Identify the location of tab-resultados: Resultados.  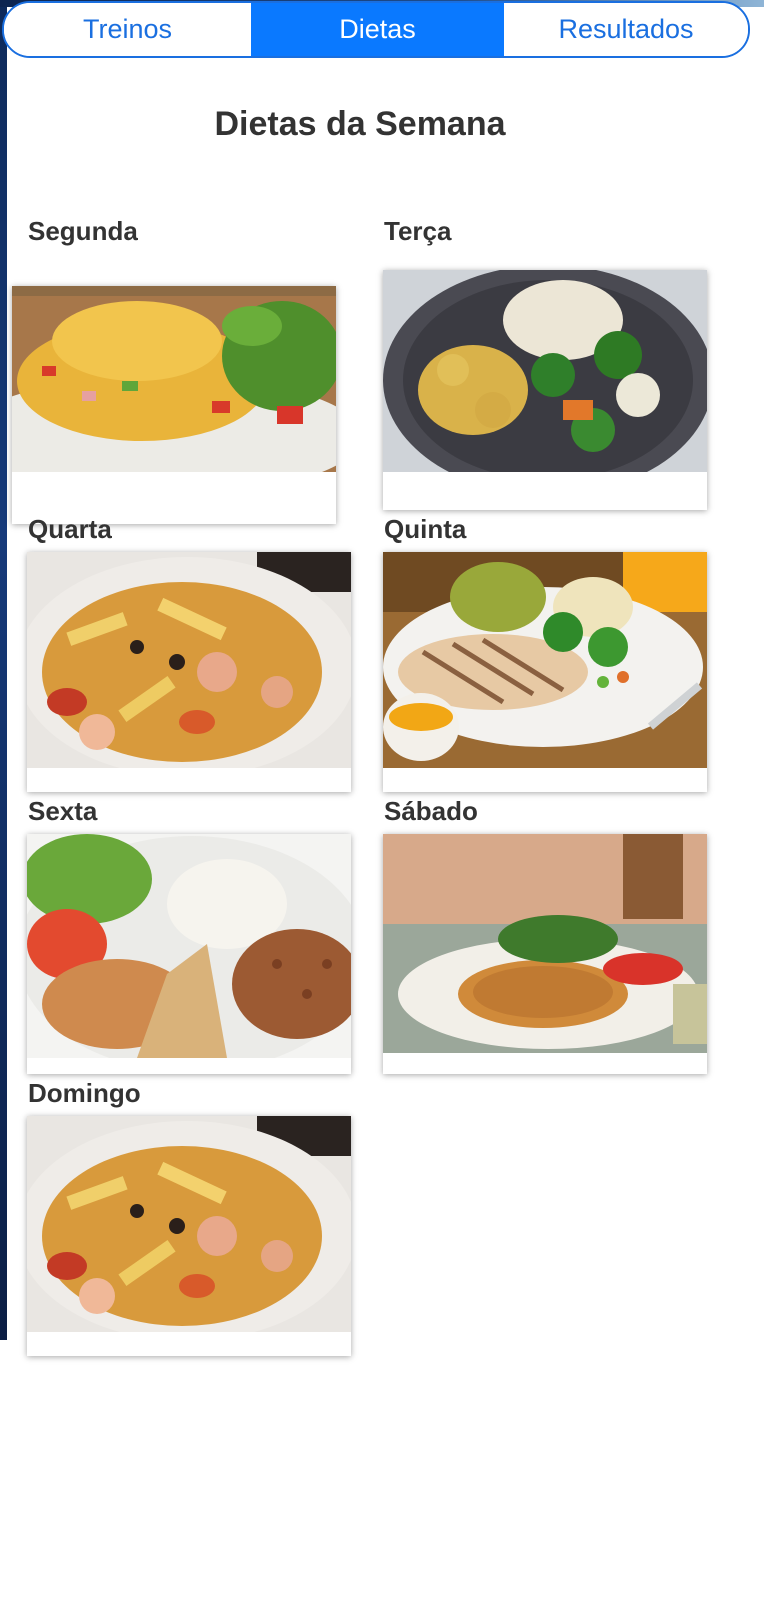
(626, 29).